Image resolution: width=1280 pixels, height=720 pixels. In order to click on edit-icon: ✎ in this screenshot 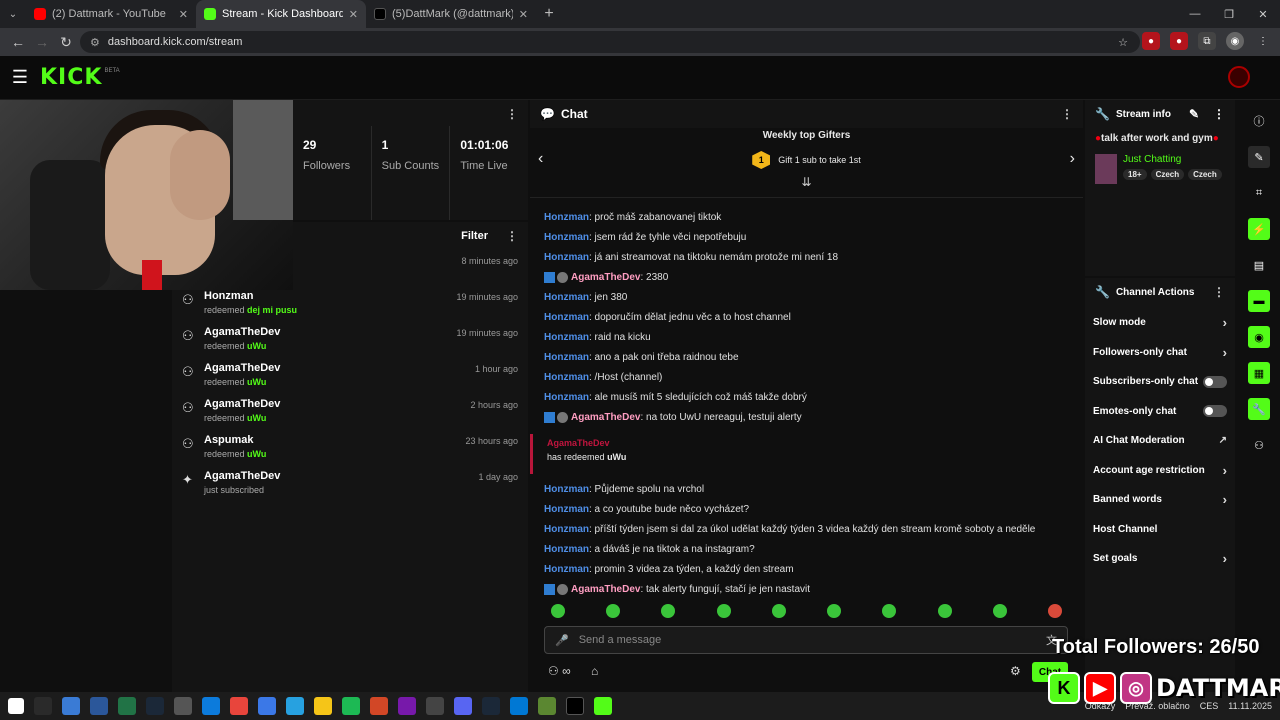, I will do `click(1194, 114)`.